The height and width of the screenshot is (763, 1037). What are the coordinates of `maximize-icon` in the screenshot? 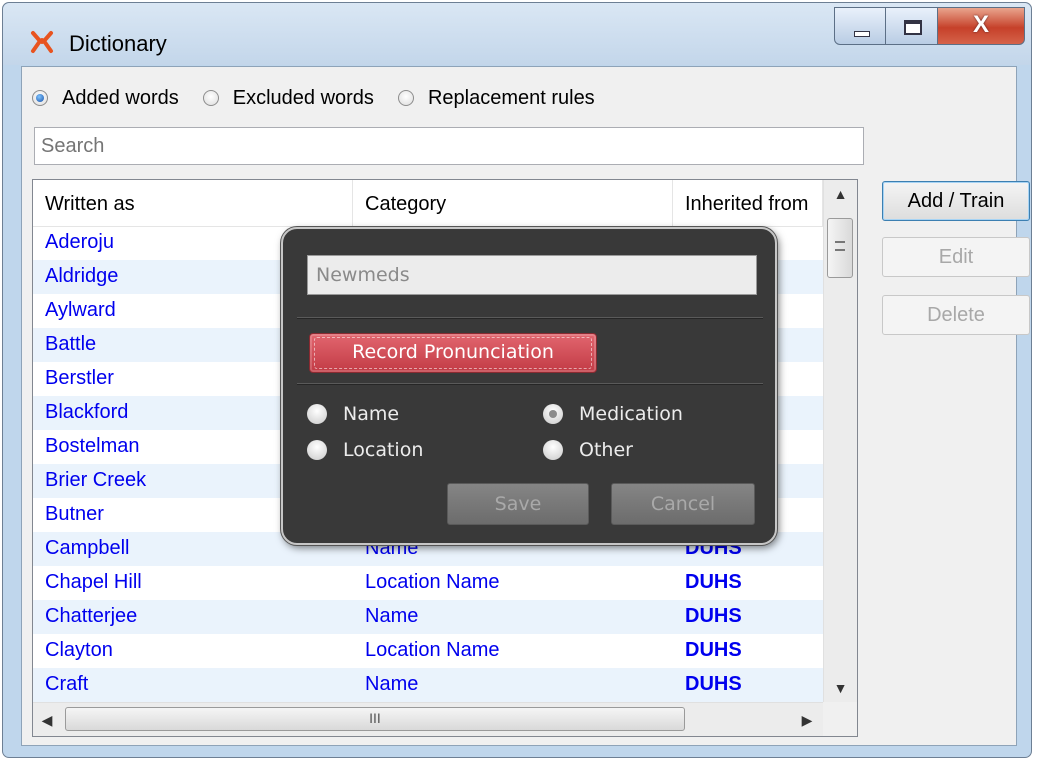 It's located at (913, 27).